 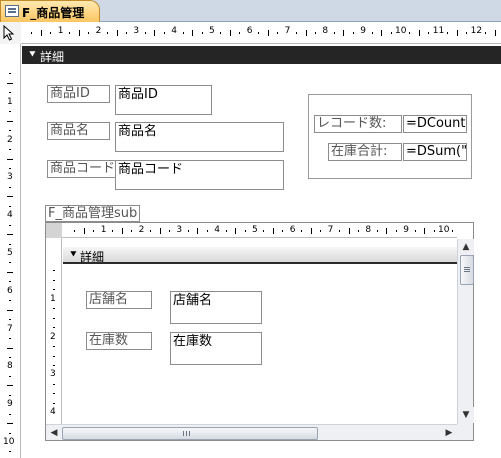 What do you see at coordinates (292, 230) in the screenshot?
I see `ruler-number: 6` at bounding box center [292, 230].